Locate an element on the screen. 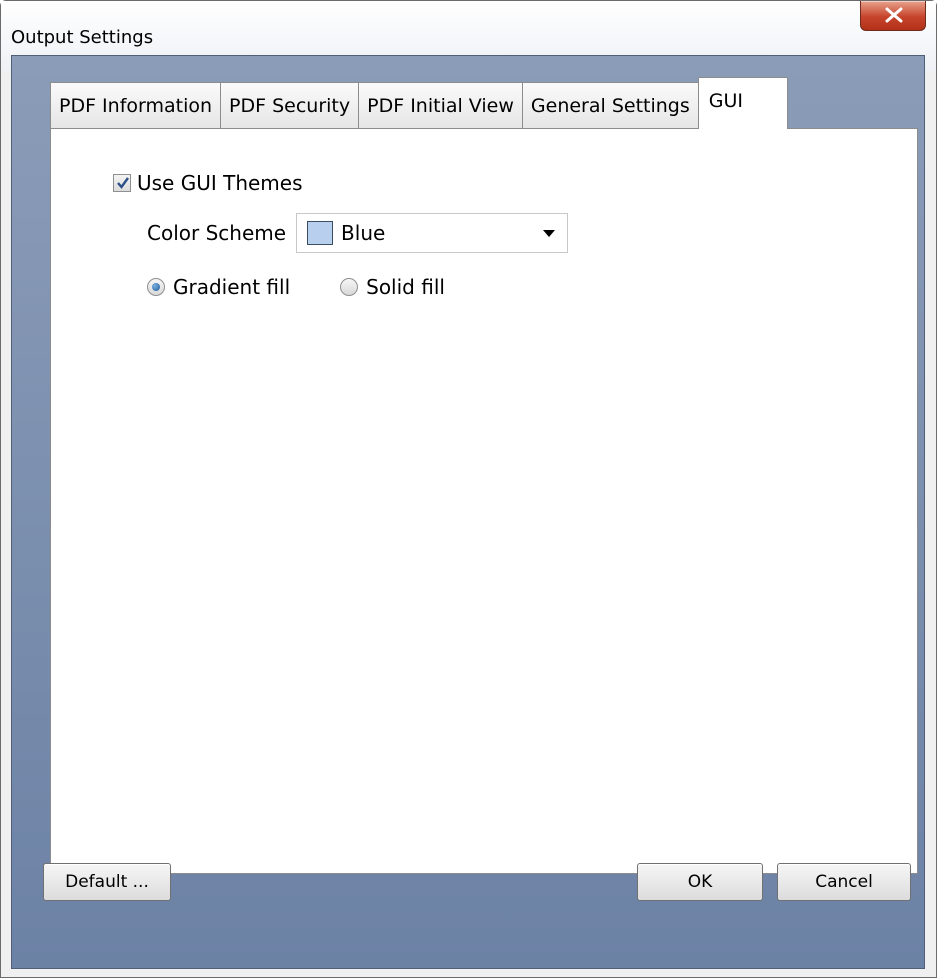 The height and width of the screenshot is (978, 937). close-icon is located at coordinates (894, 15).